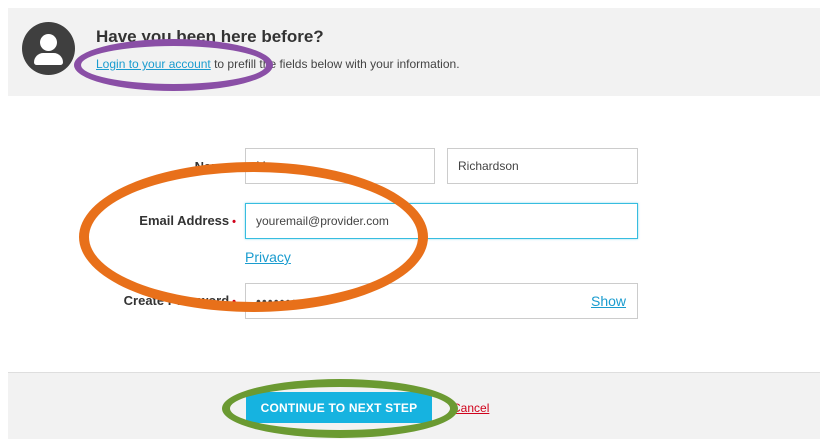  I want to click on login-link: Login to your account, so click(153, 64).